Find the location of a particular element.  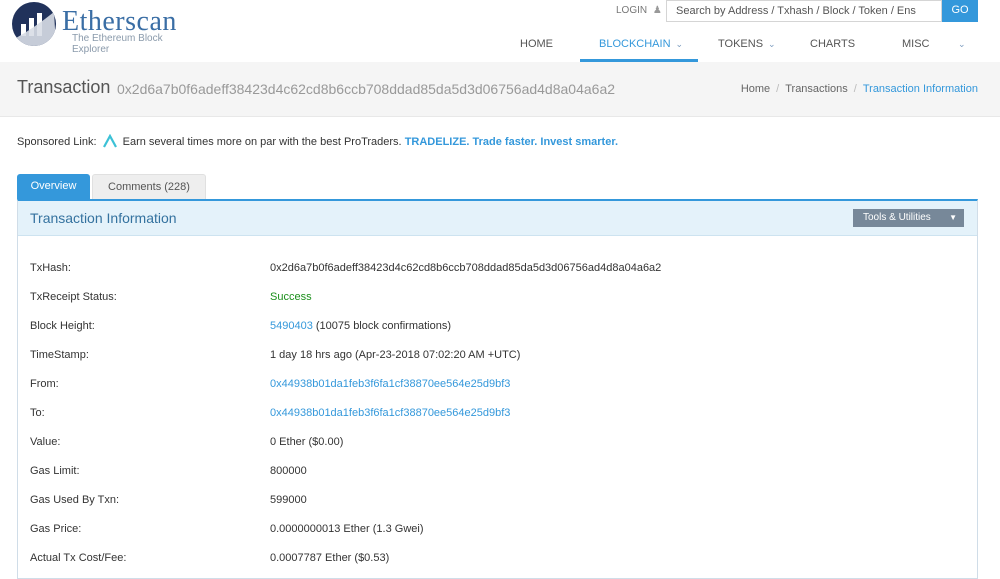

row-gas-limit: Gas Limit: 800000 is located at coordinates (500, 475).